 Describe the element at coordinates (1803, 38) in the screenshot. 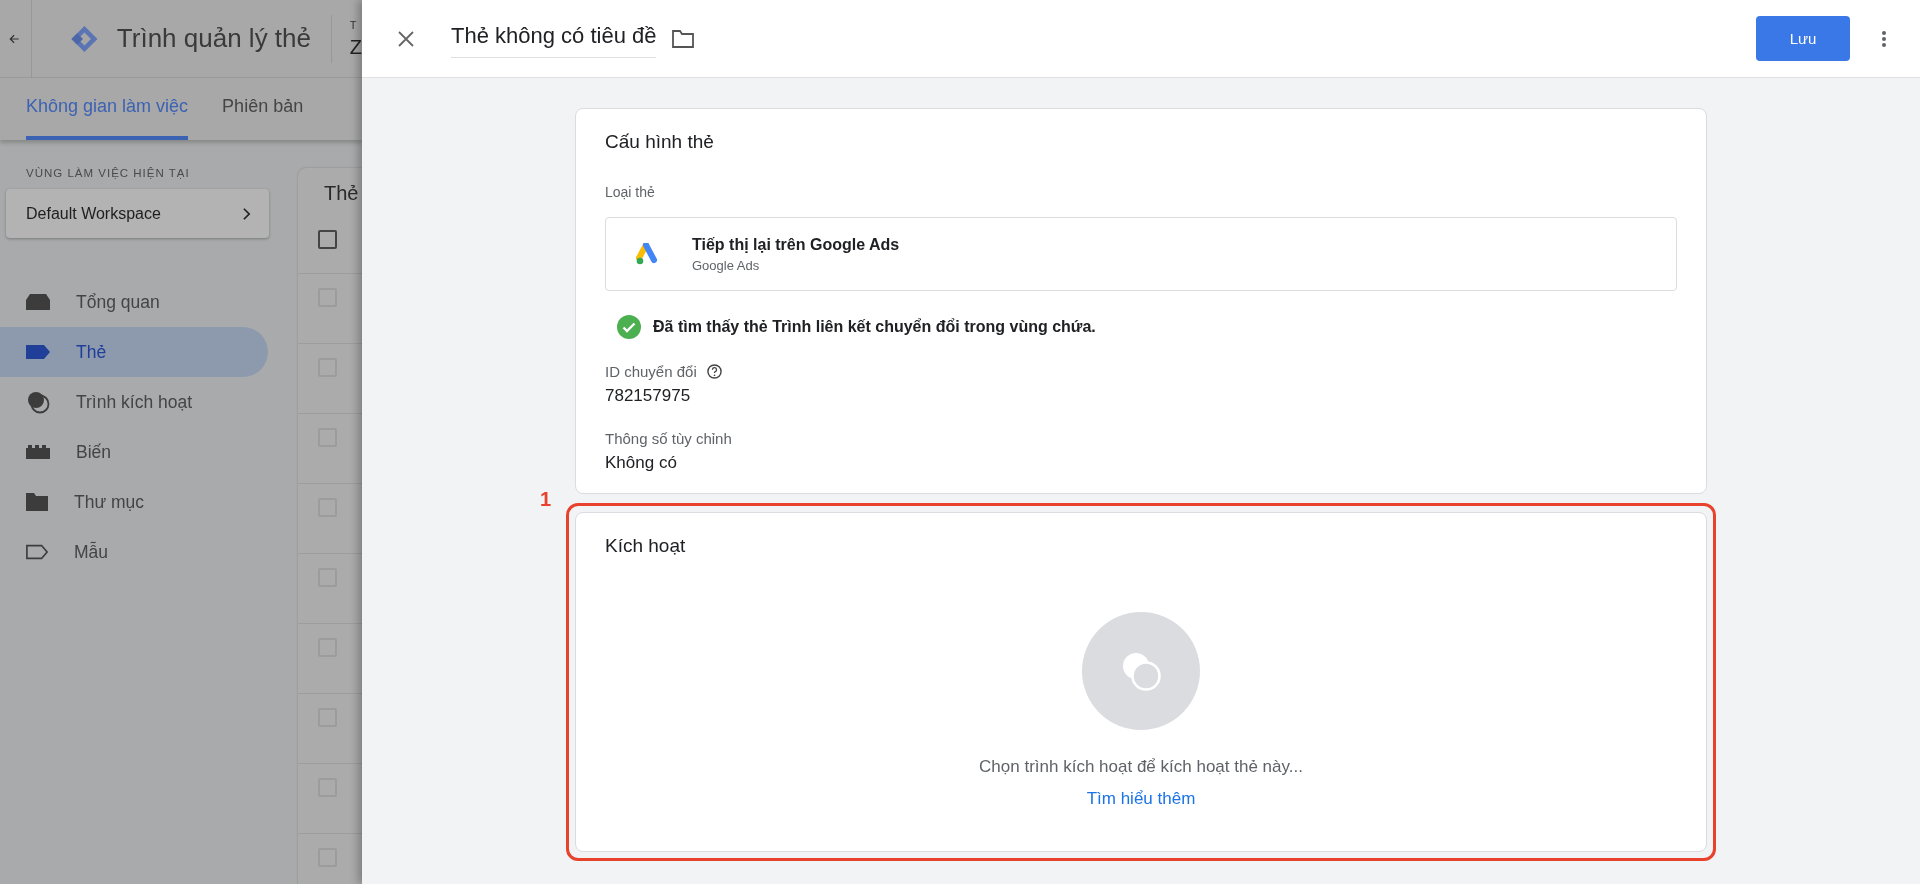

I see `save-button: Lưu` at that location.